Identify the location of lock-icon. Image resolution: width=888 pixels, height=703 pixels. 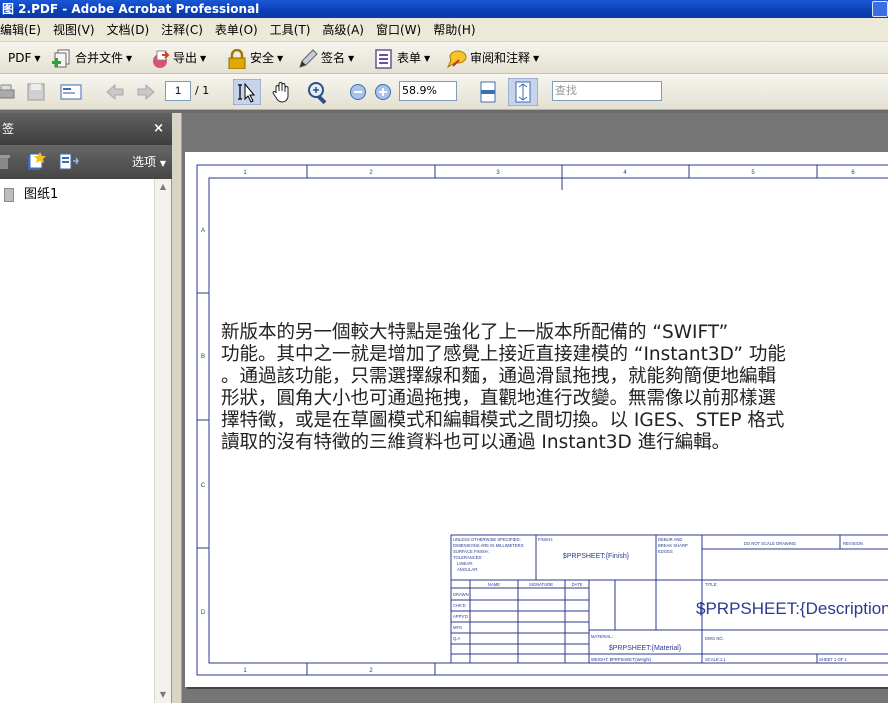
(237, 58).